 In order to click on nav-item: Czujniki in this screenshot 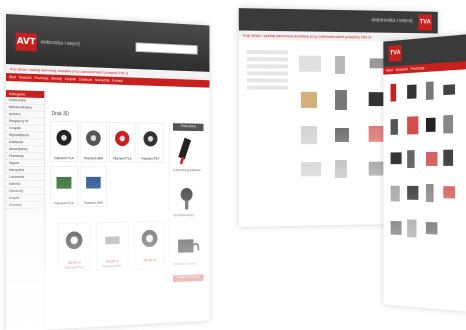, I will do `click(70, 79)`.